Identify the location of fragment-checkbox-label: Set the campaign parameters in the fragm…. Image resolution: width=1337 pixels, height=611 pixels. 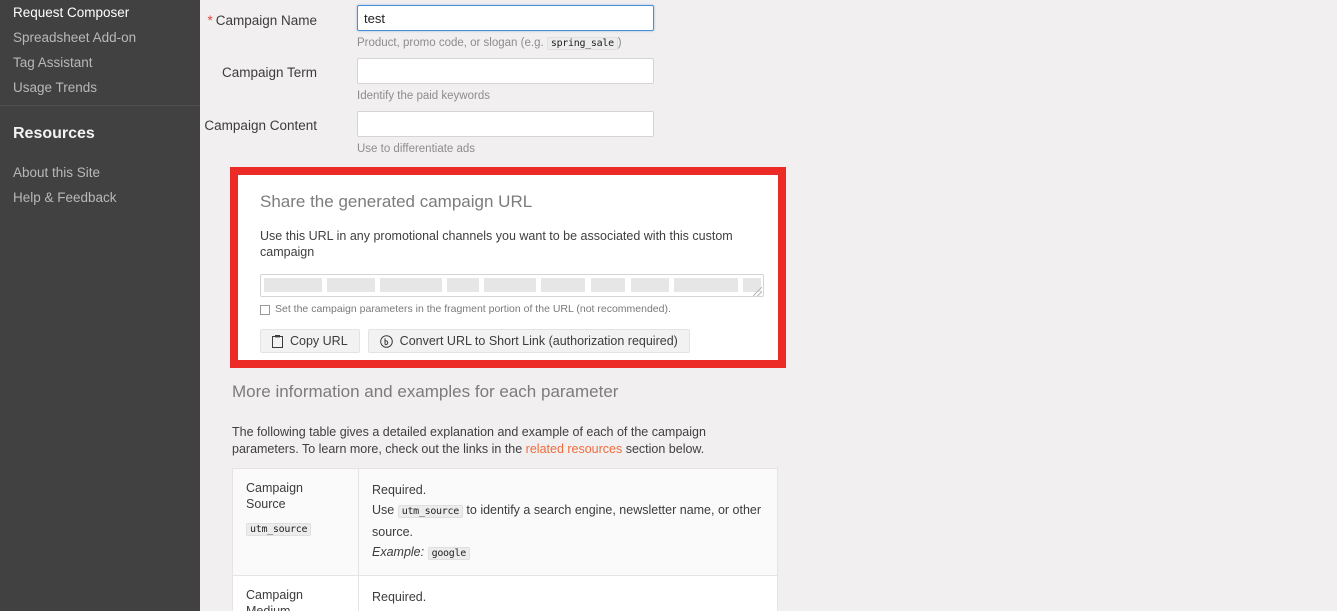
(473, 309).